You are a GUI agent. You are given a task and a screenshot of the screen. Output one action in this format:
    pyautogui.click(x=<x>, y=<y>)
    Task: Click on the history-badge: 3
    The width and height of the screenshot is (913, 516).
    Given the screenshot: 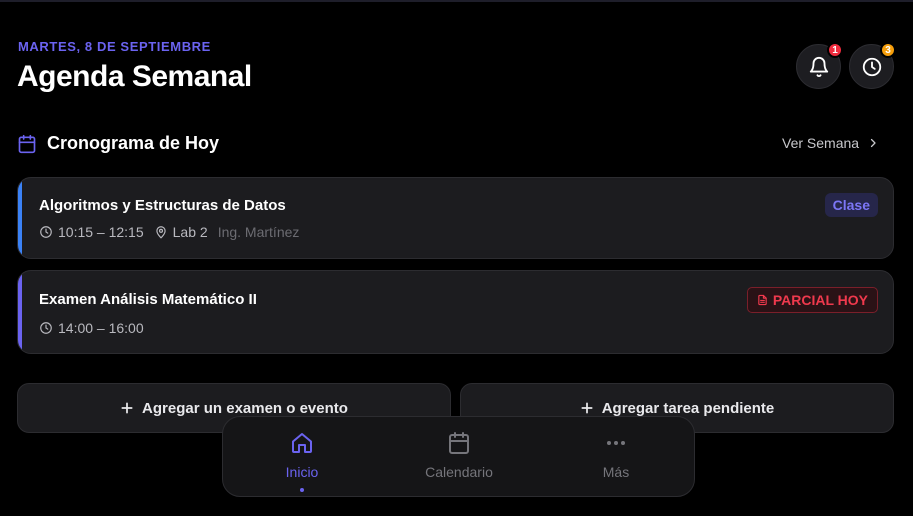 What is the action you would take?
    pyautogui.click(x=888, y=50)
    